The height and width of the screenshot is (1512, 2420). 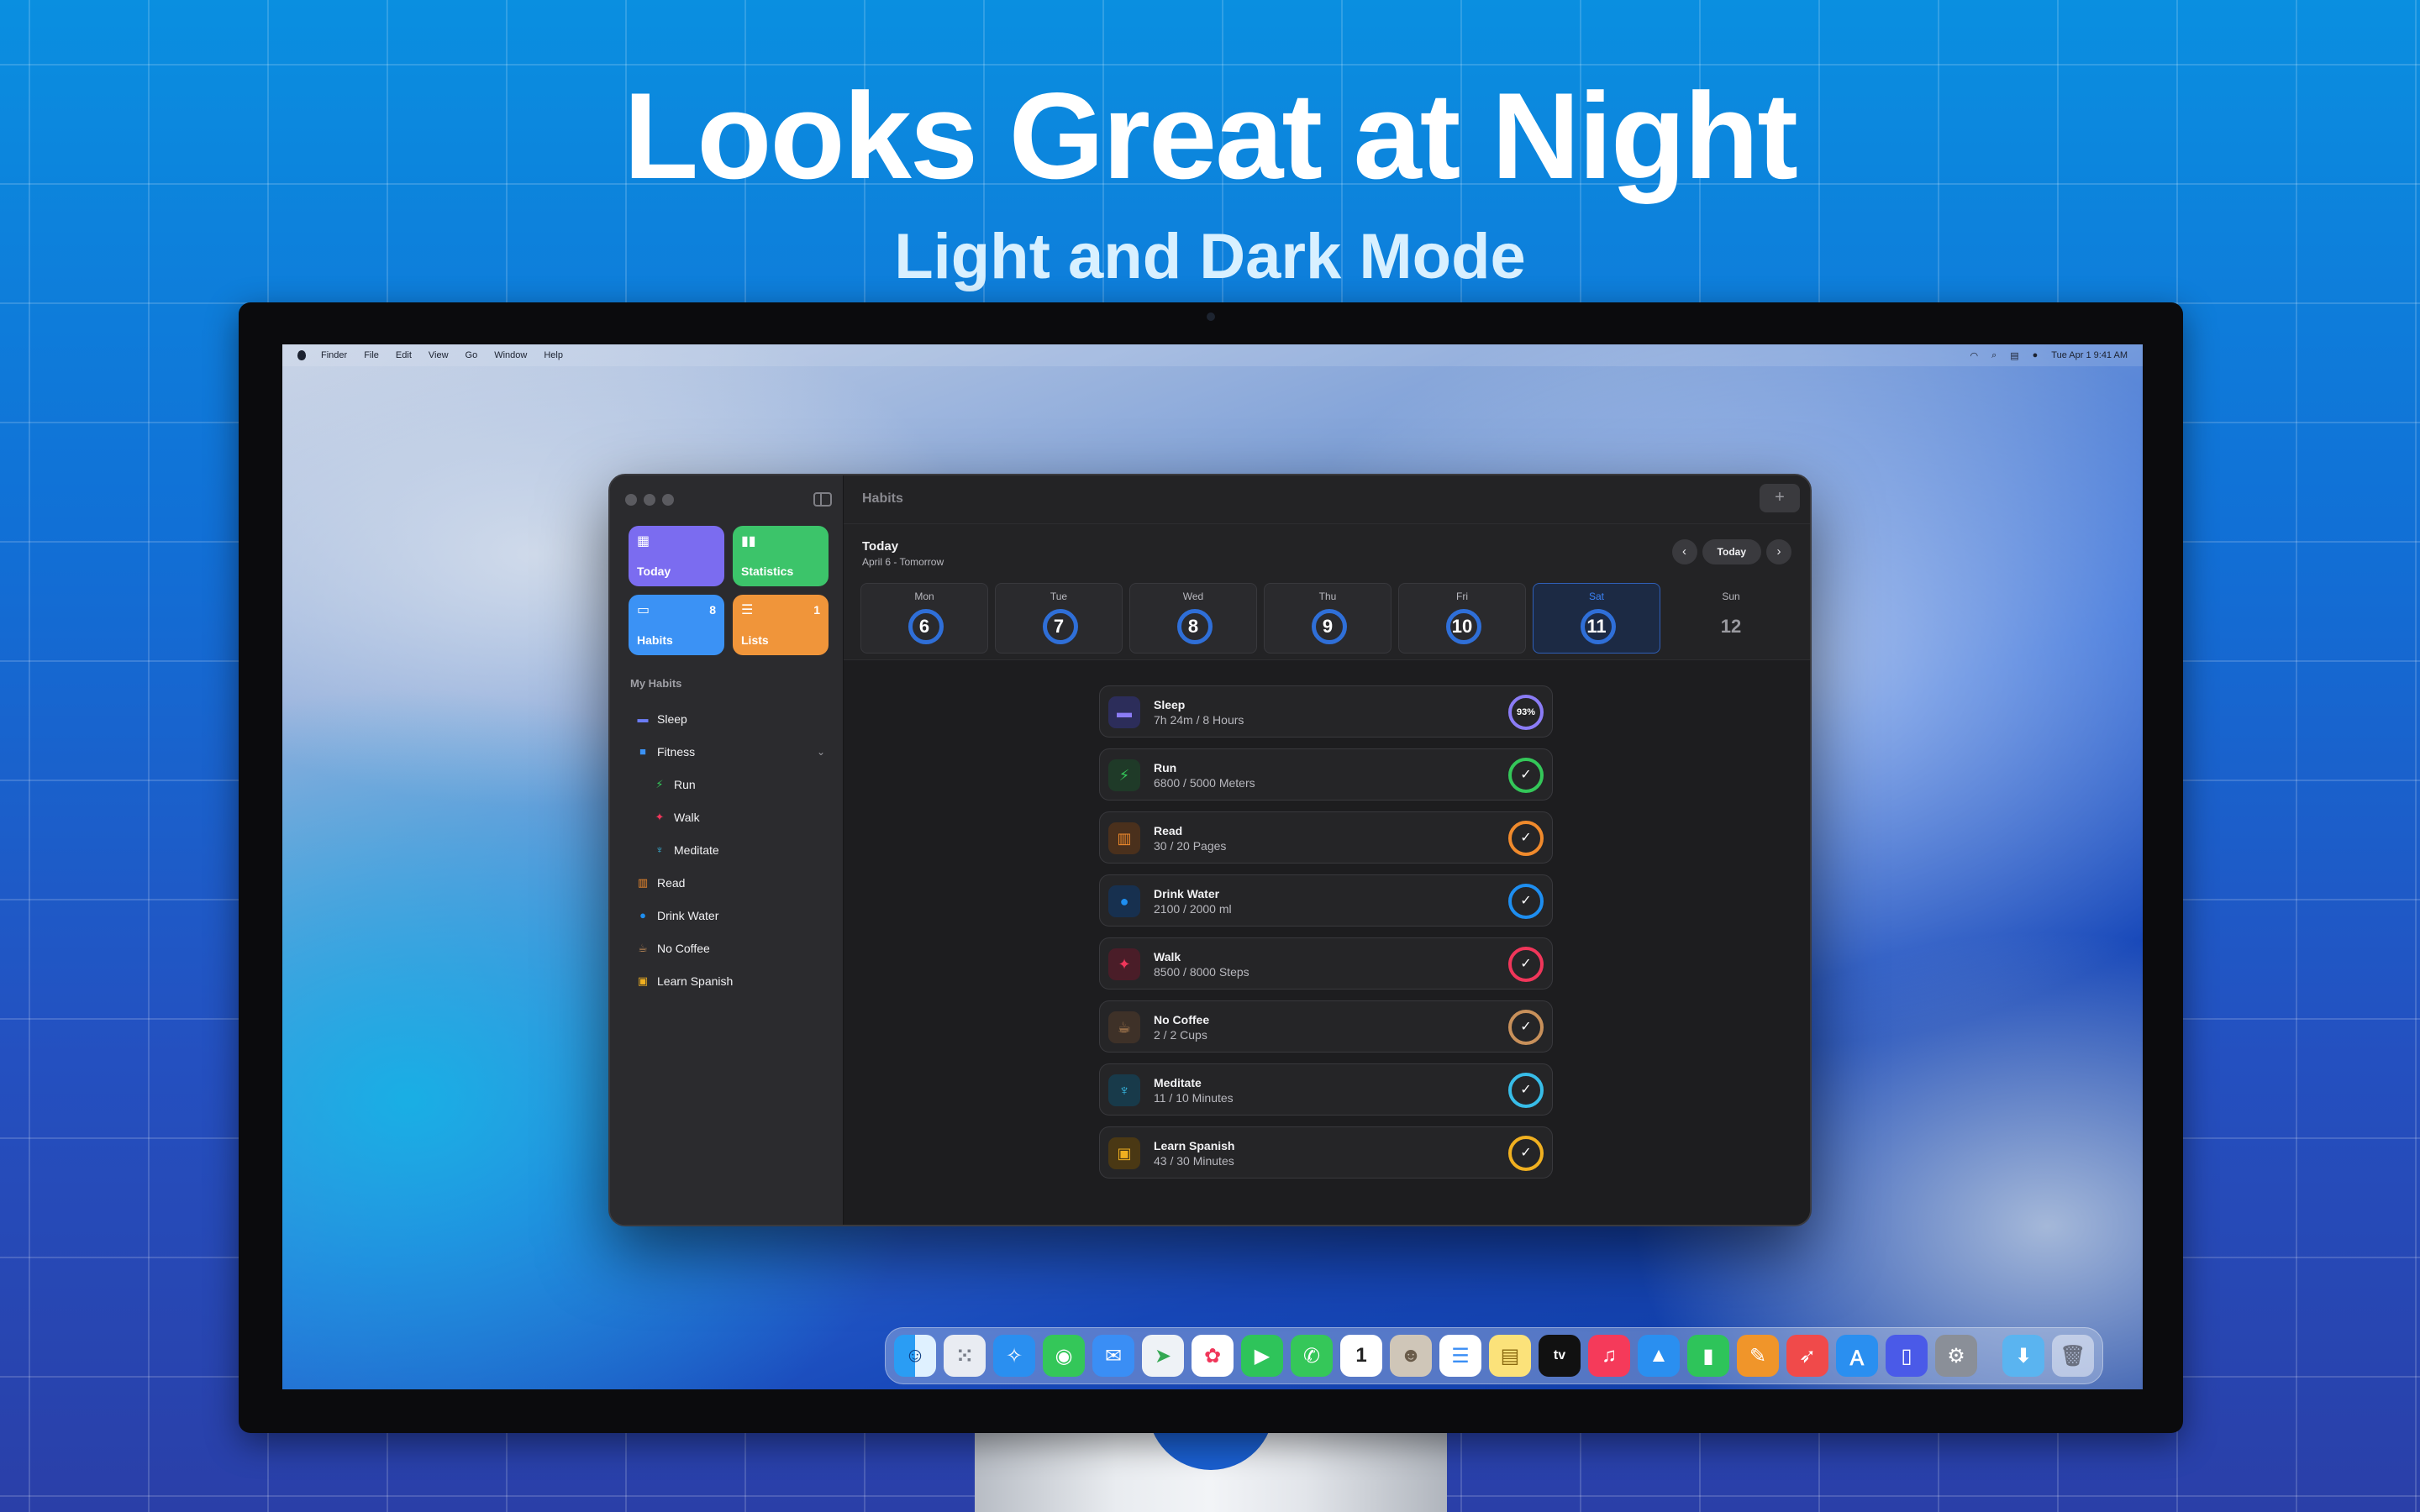 What do you see at coordinates (903, 562) in the screenshot?
I see `date-subtitle: April 6 - Tomorrow` at bounding box center [903, 562].